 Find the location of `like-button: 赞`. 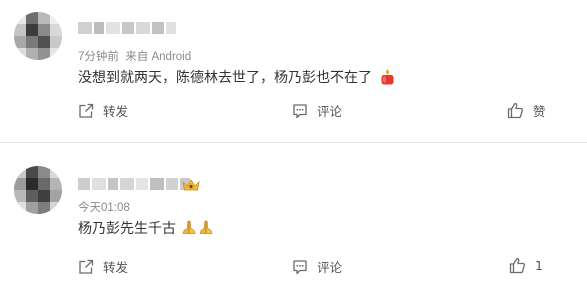

like-button: 赞 is located at coordinates (526, 110).